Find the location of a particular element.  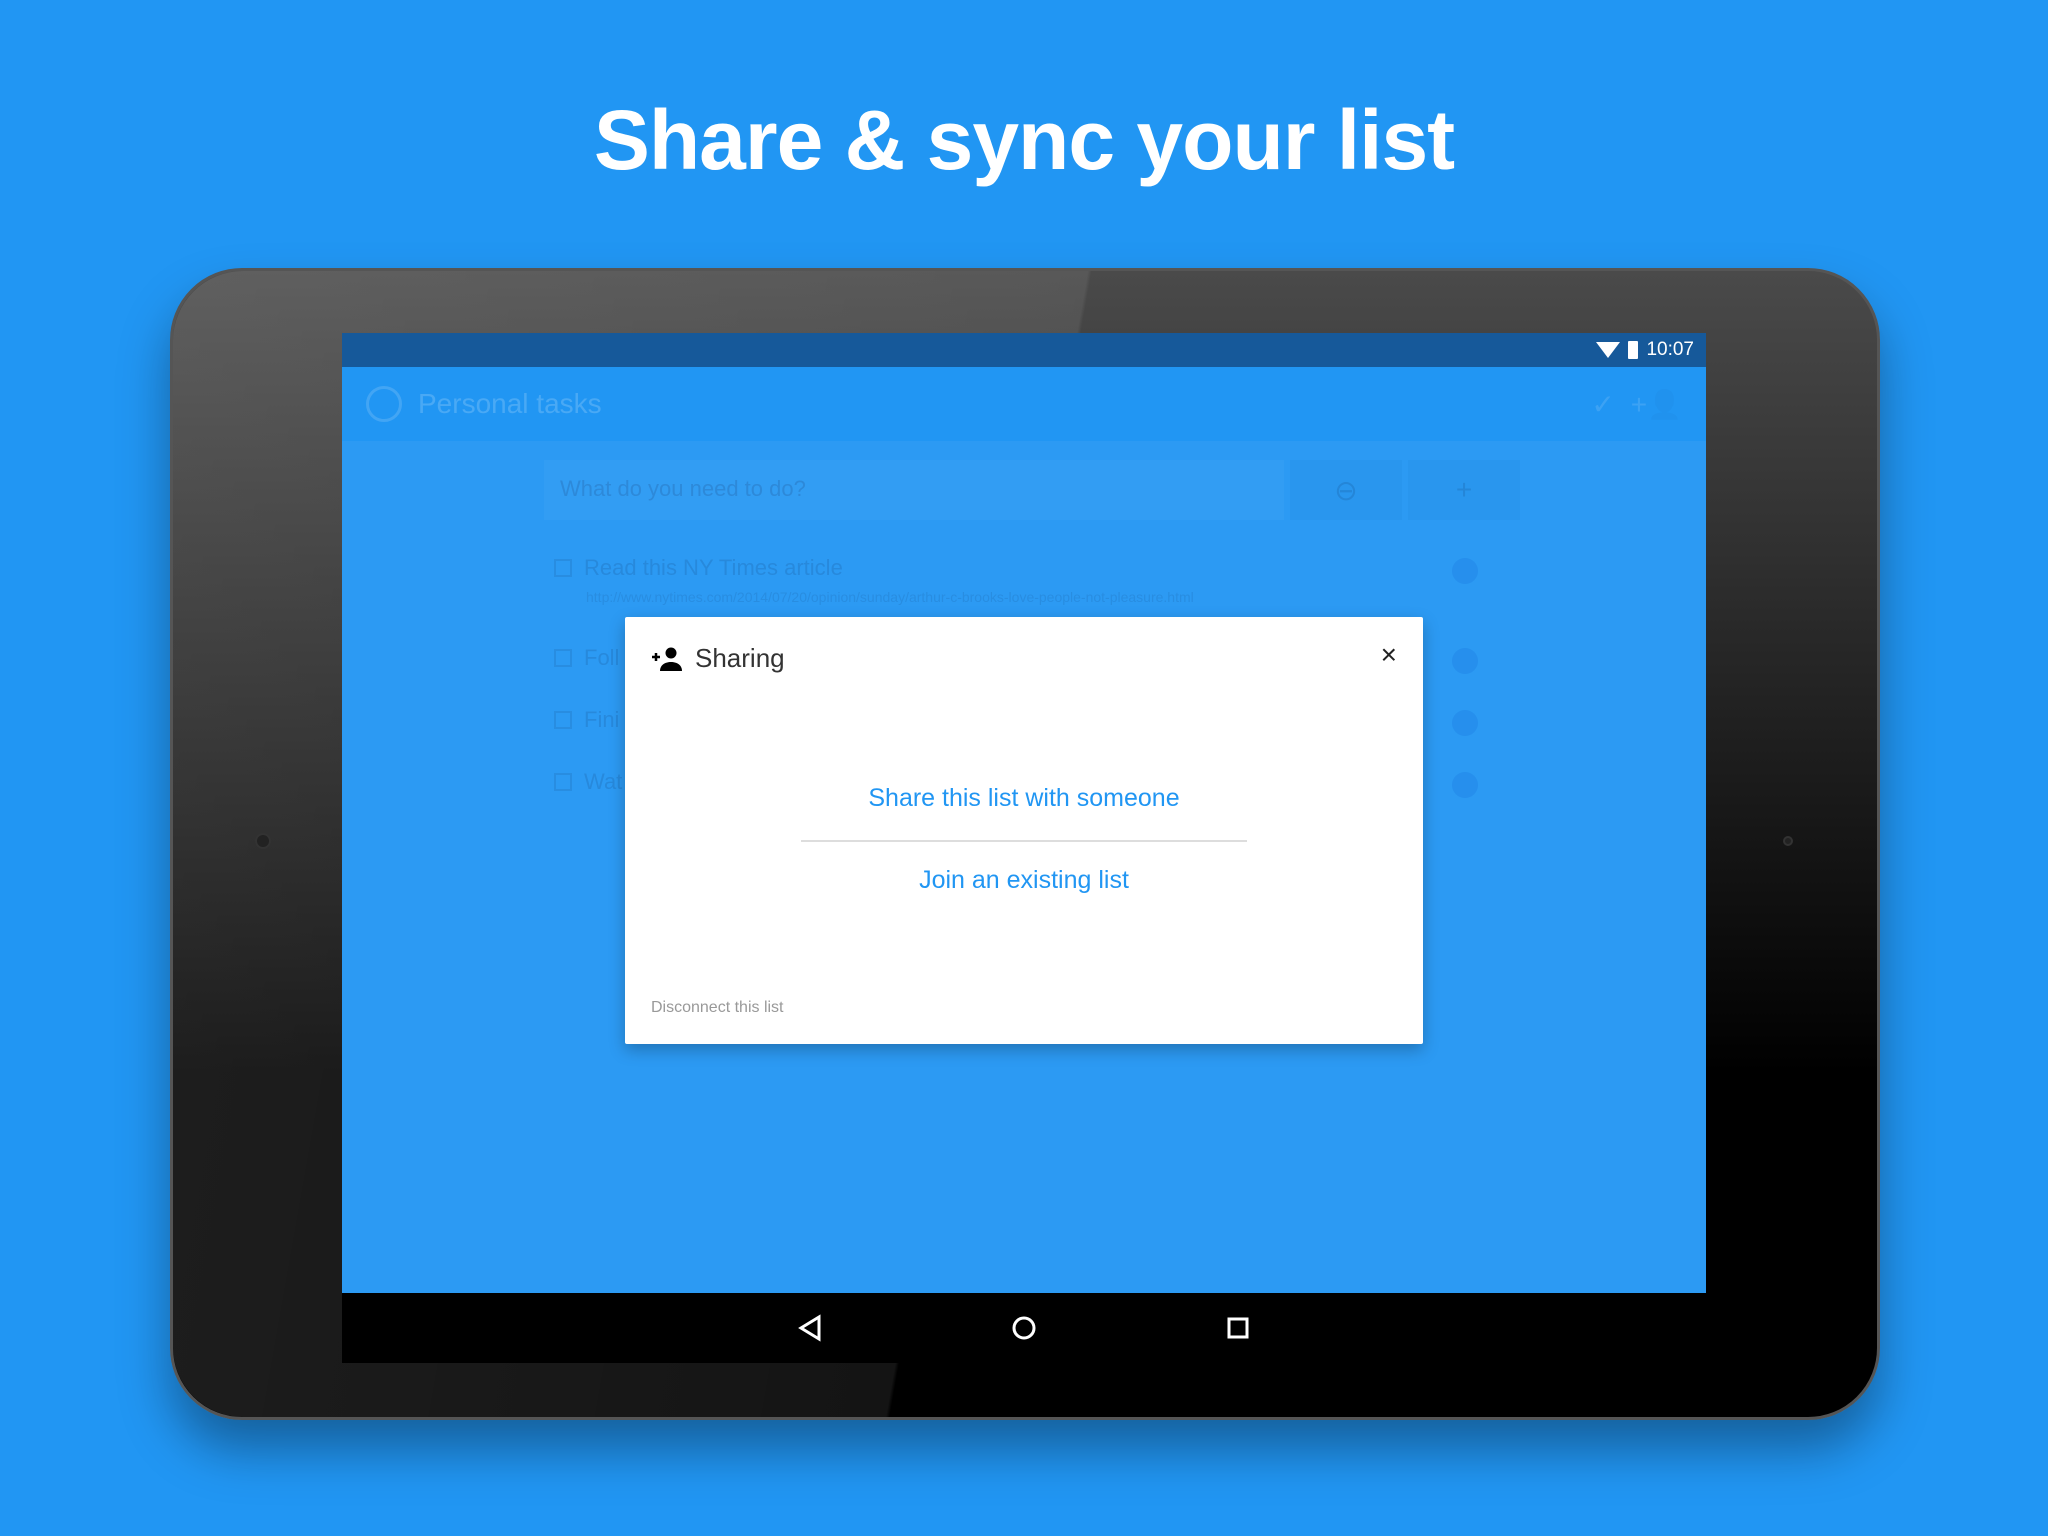

battery-icon is located at coordinates (1633, 350).